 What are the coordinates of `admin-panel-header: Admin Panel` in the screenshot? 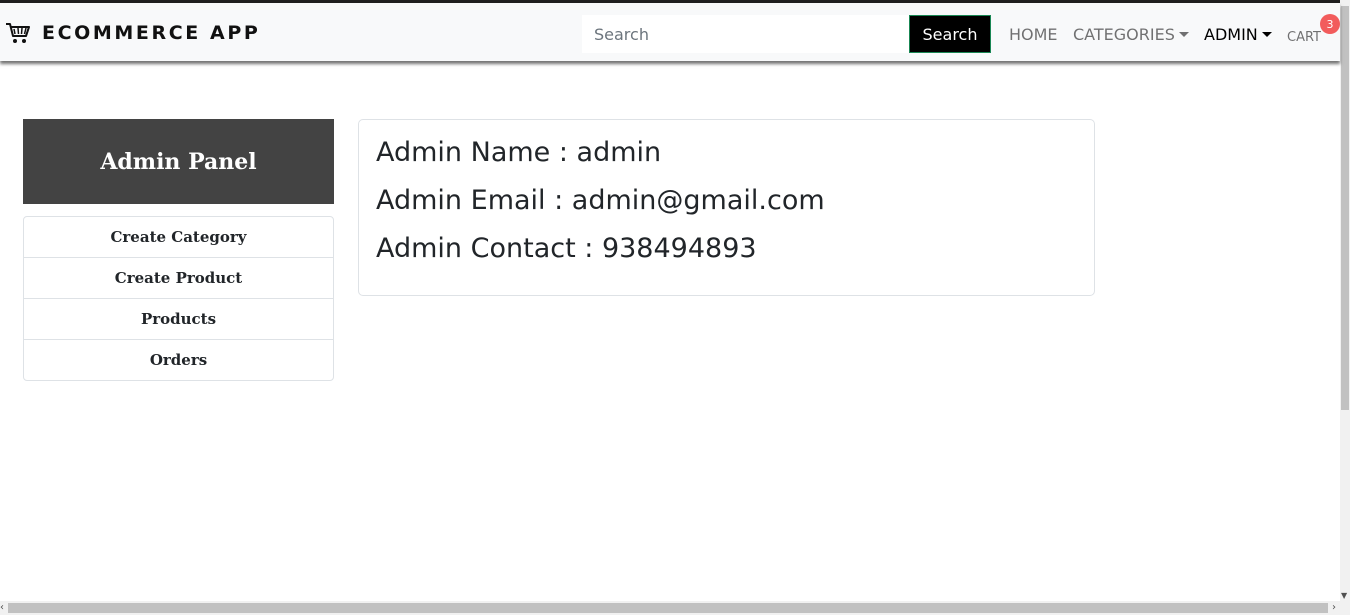 It's located at (178, 161).